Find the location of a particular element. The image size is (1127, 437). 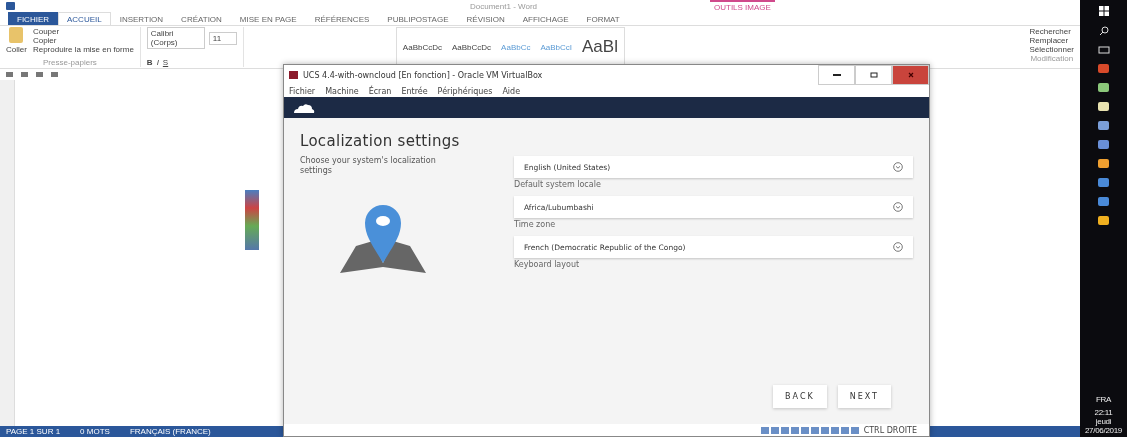

paste-button: Coller is located at coordinates (16, 40).